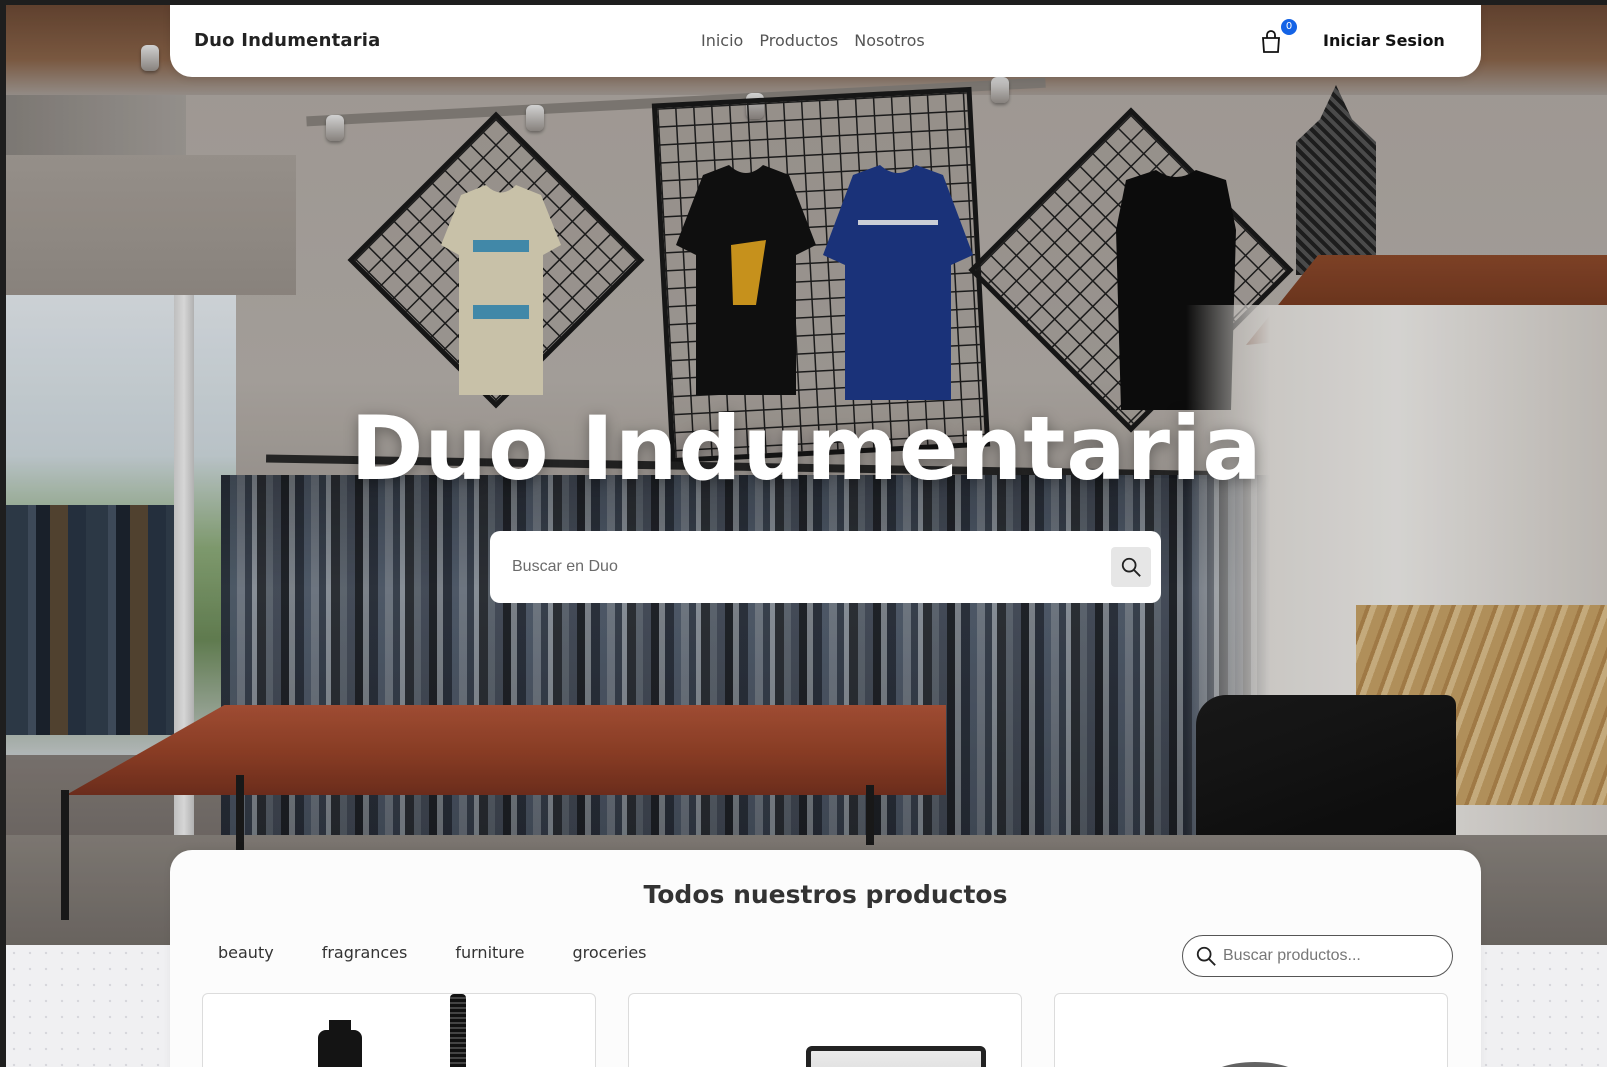 The width and height of the screenshot is (1607, 1067). Describe the element at coordinates (1271, 41) in the screenshot. I see `shopping-bag-icon` at that location.